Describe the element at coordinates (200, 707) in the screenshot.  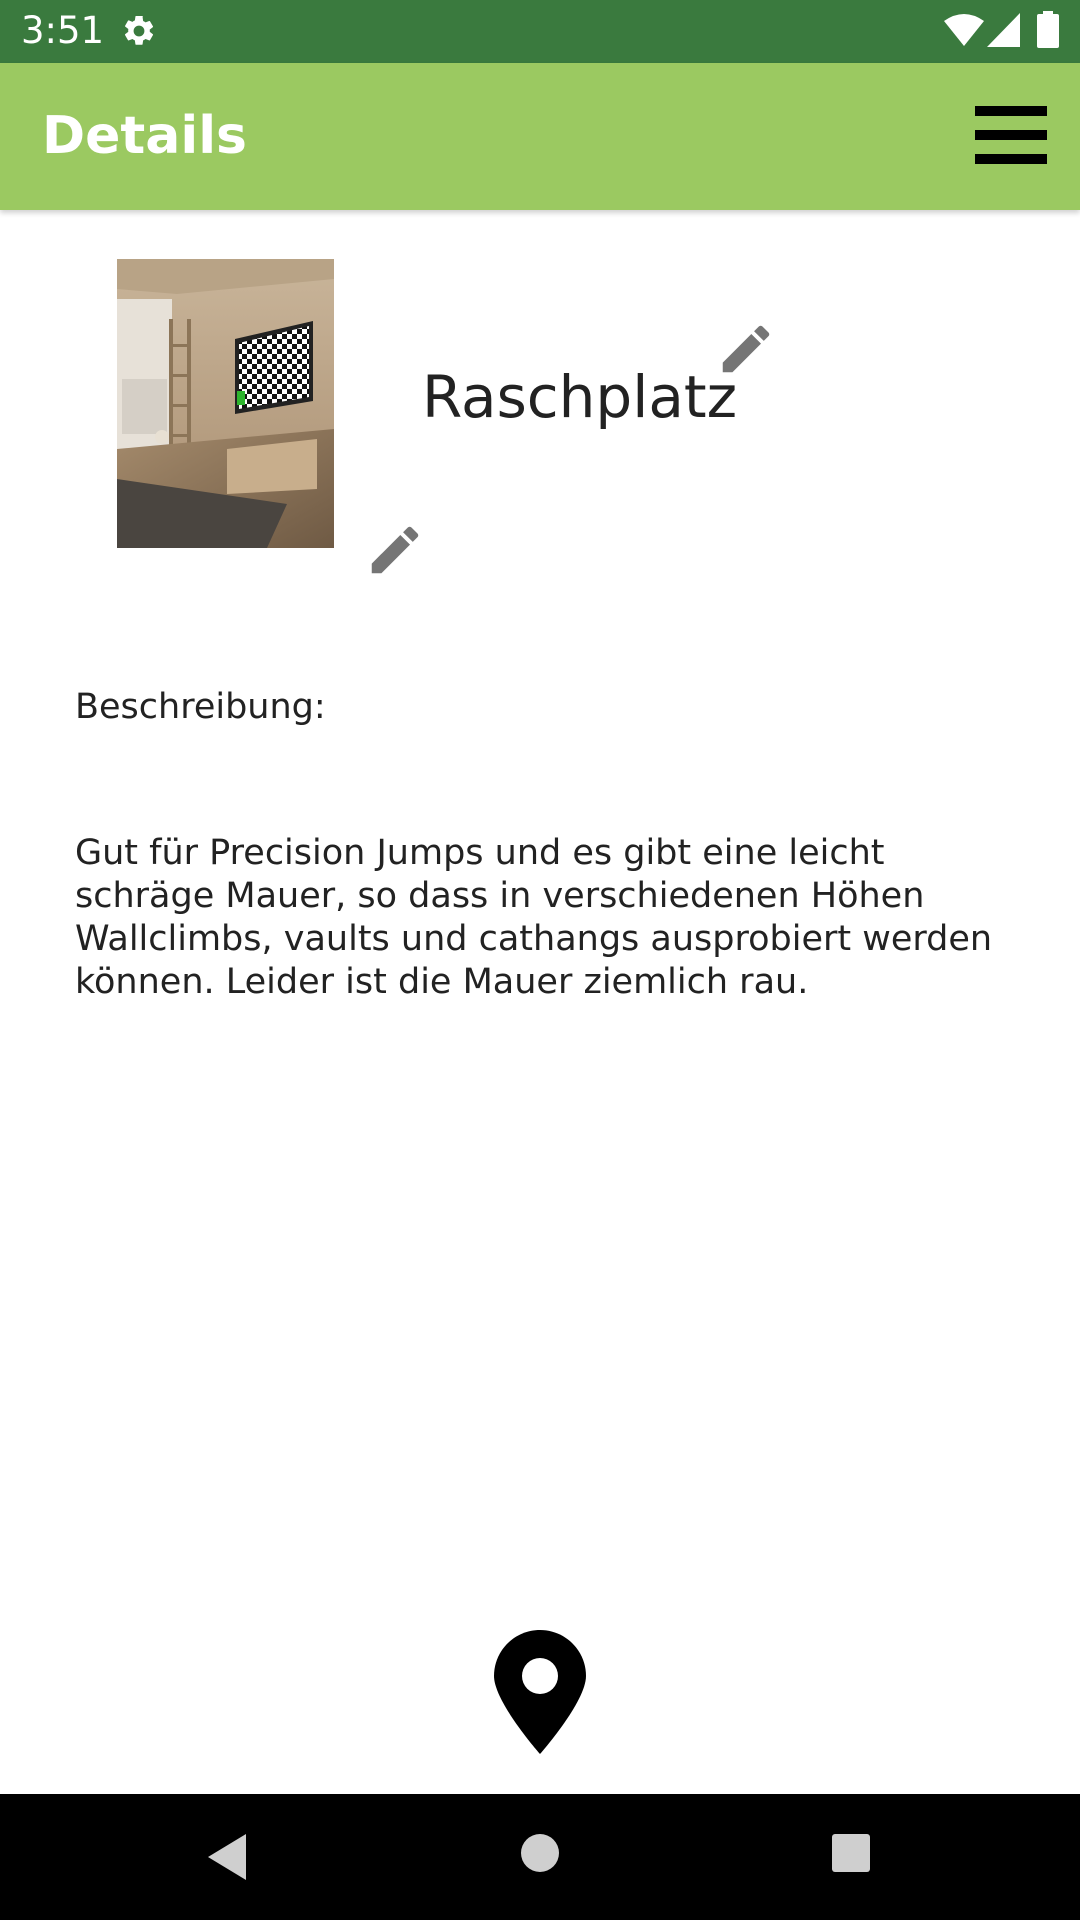
I see `description-label: Beschreibung:` at that location.